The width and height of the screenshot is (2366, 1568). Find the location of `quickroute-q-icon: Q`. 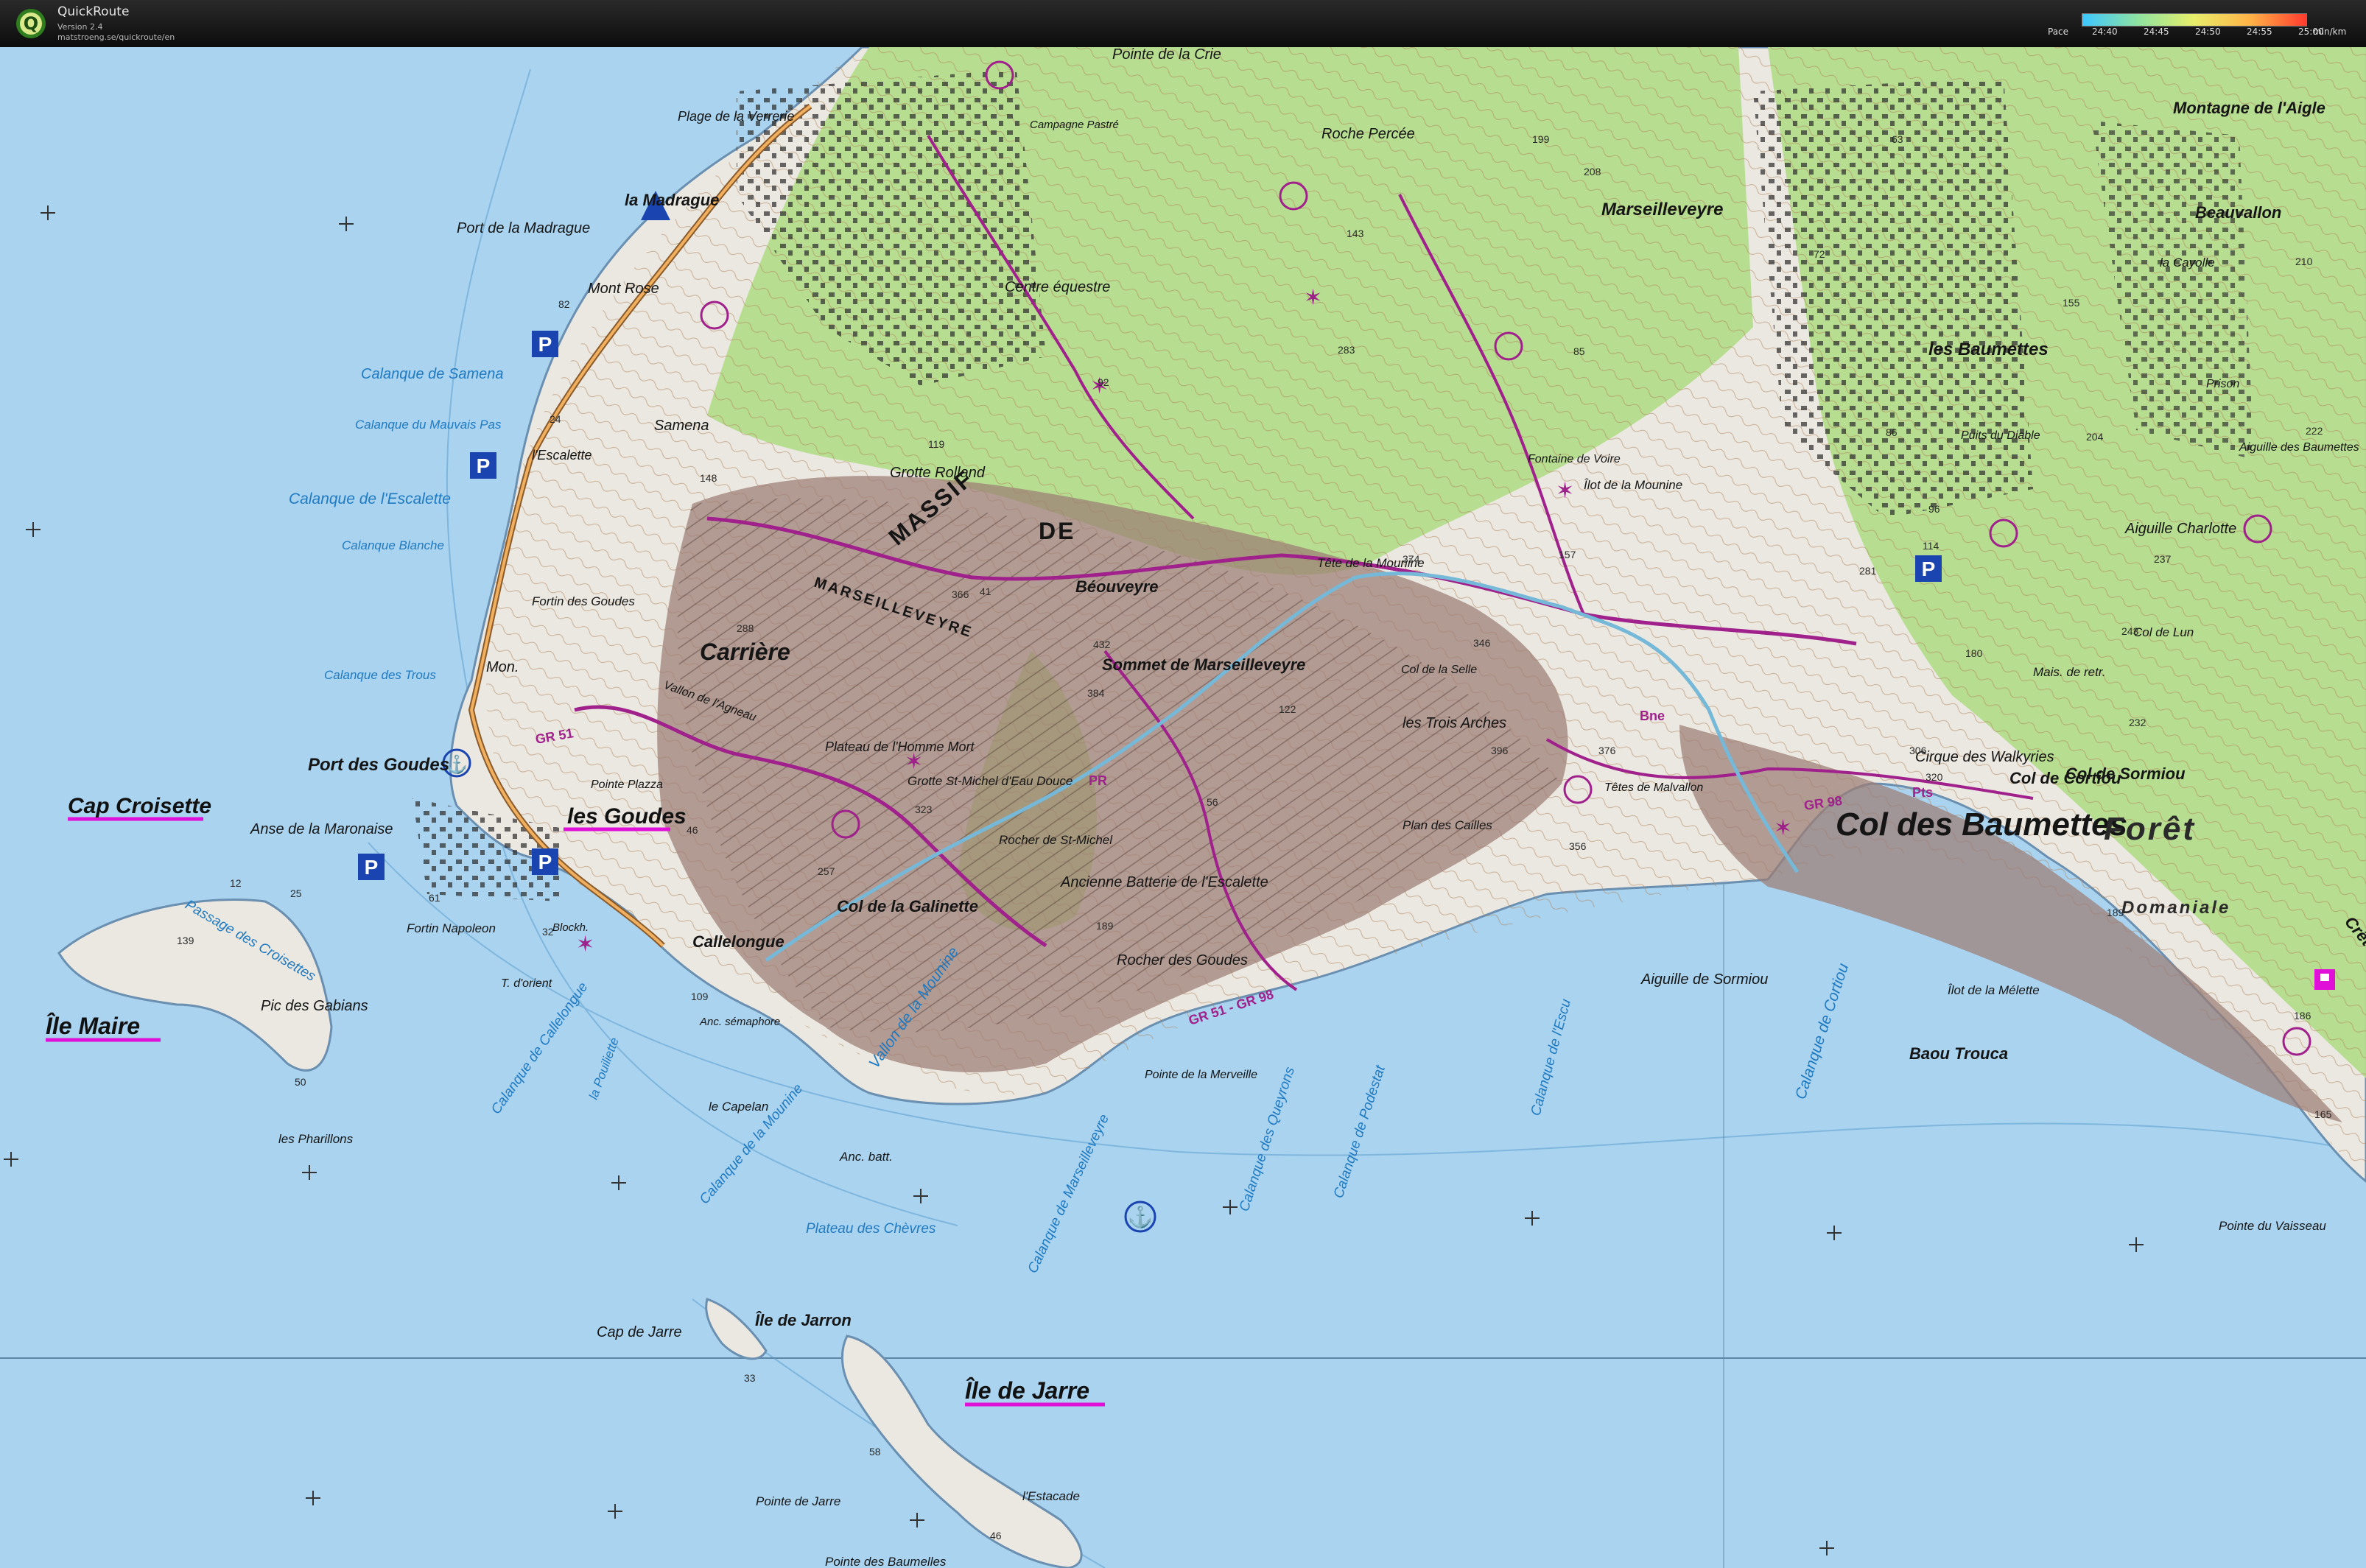

quickroute-q-icon: Q is located at coordinates (31, 23).